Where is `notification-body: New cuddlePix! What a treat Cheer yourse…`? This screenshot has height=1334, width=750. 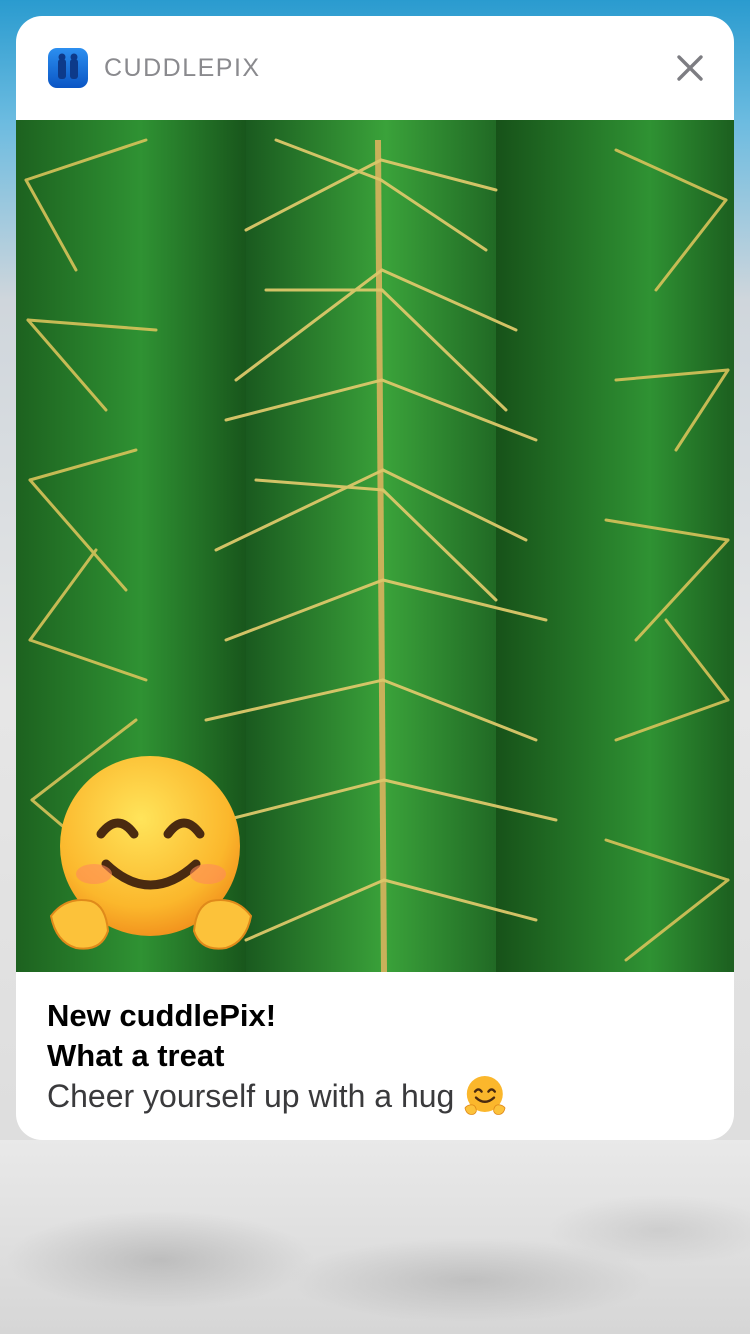
notification-body: New cuddlePix! What a treat Cheer yourse… is located at coordinates (377, 1056).